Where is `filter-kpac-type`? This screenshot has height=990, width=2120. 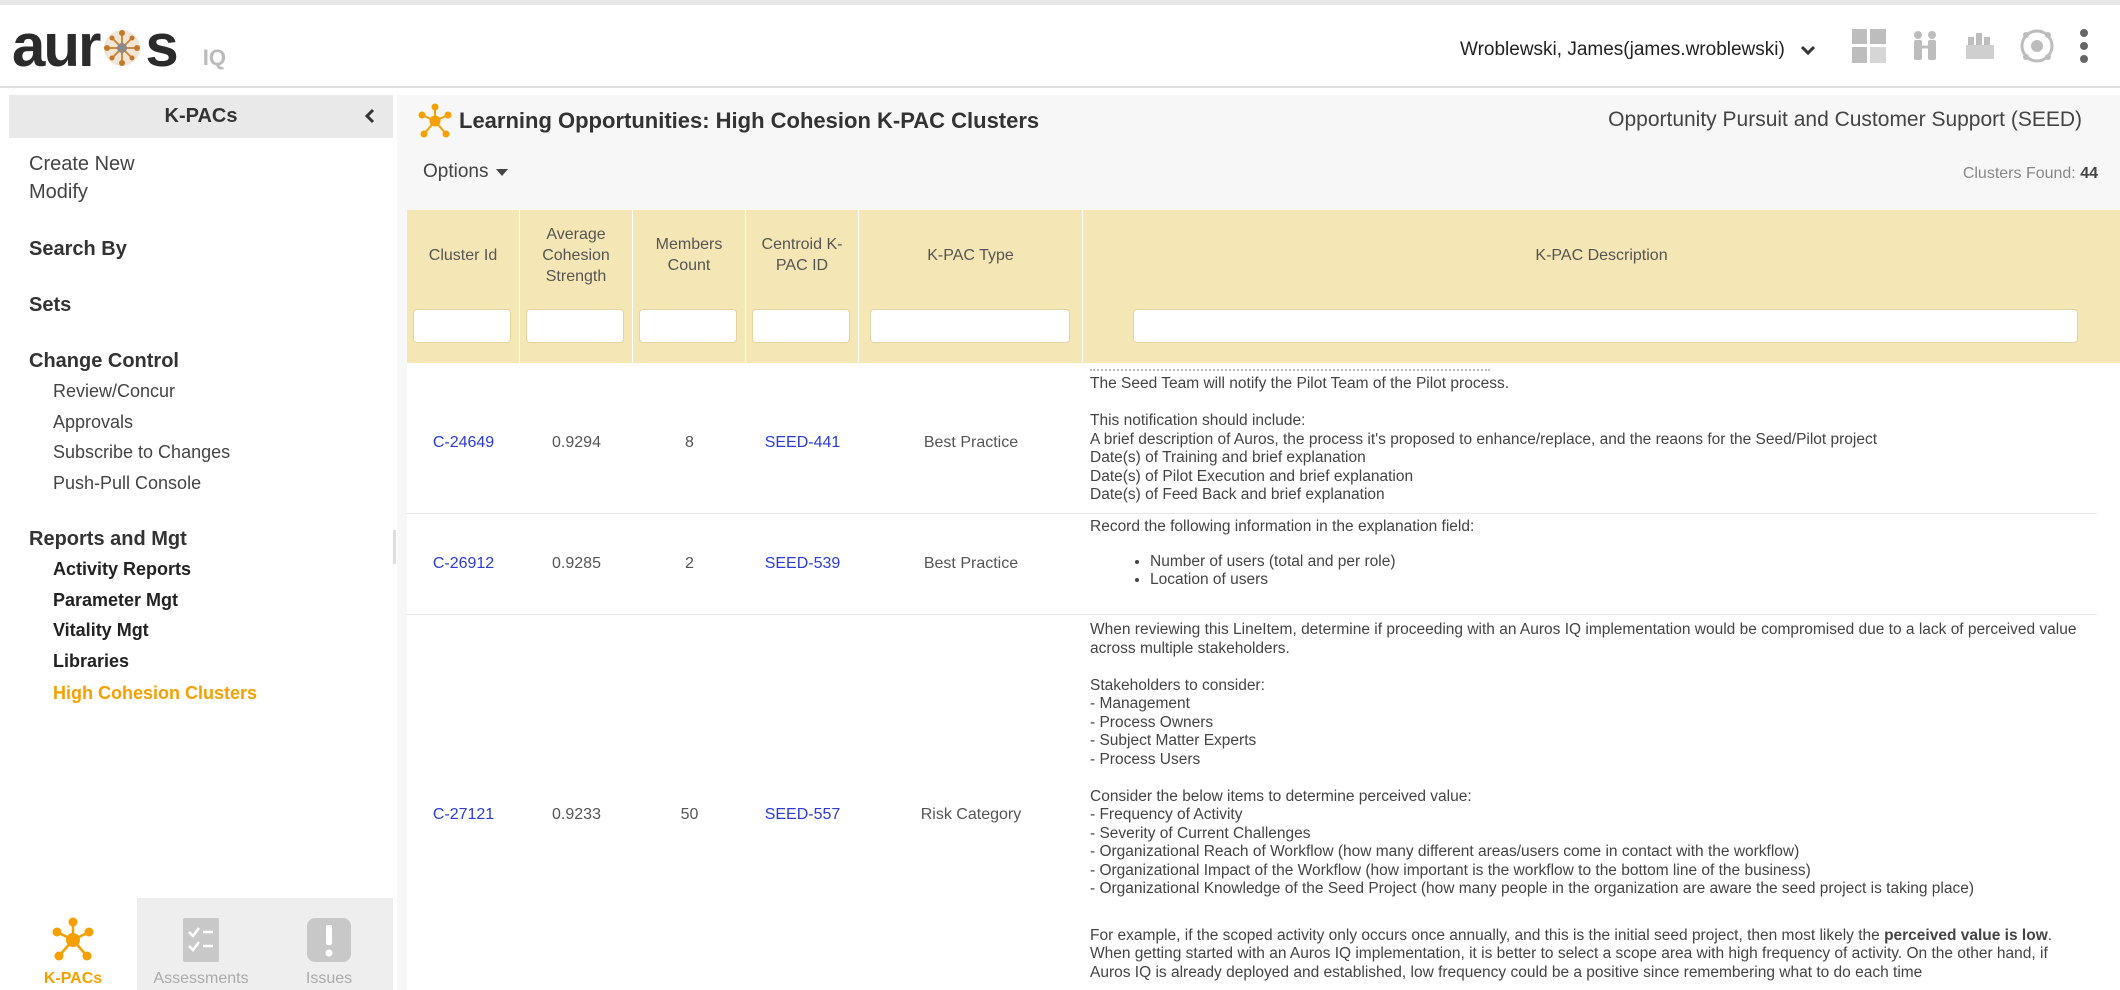 filter-kpac-type is located at coordinates (970, 326).